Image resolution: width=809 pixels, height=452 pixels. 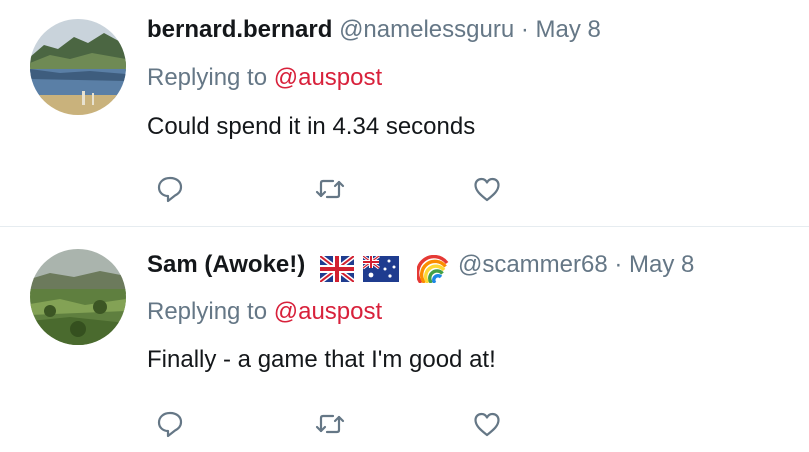 What do you see at coordinates (239, 29) in the screenshot?
I see `display-name: bernard.bernard` at bounding box center [239, 29].